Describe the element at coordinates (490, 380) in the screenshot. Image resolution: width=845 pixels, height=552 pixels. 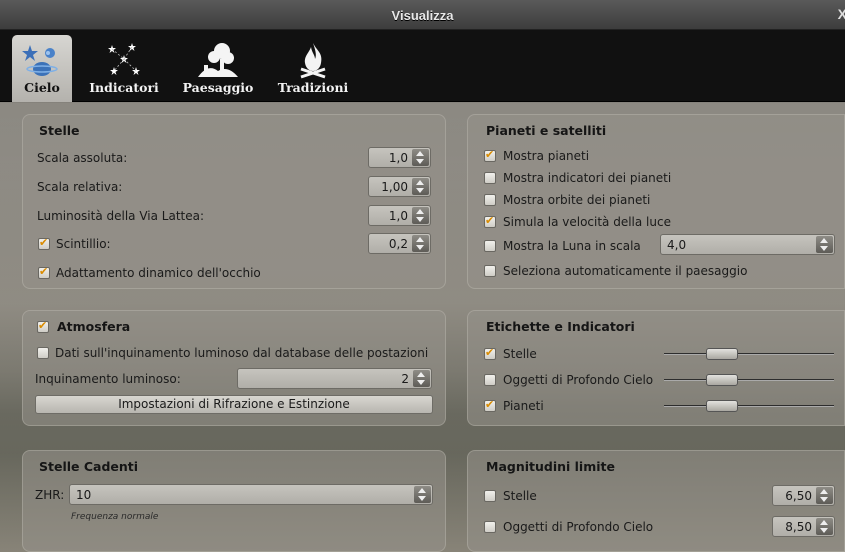
I see `label-dso-checkbox` at that location.